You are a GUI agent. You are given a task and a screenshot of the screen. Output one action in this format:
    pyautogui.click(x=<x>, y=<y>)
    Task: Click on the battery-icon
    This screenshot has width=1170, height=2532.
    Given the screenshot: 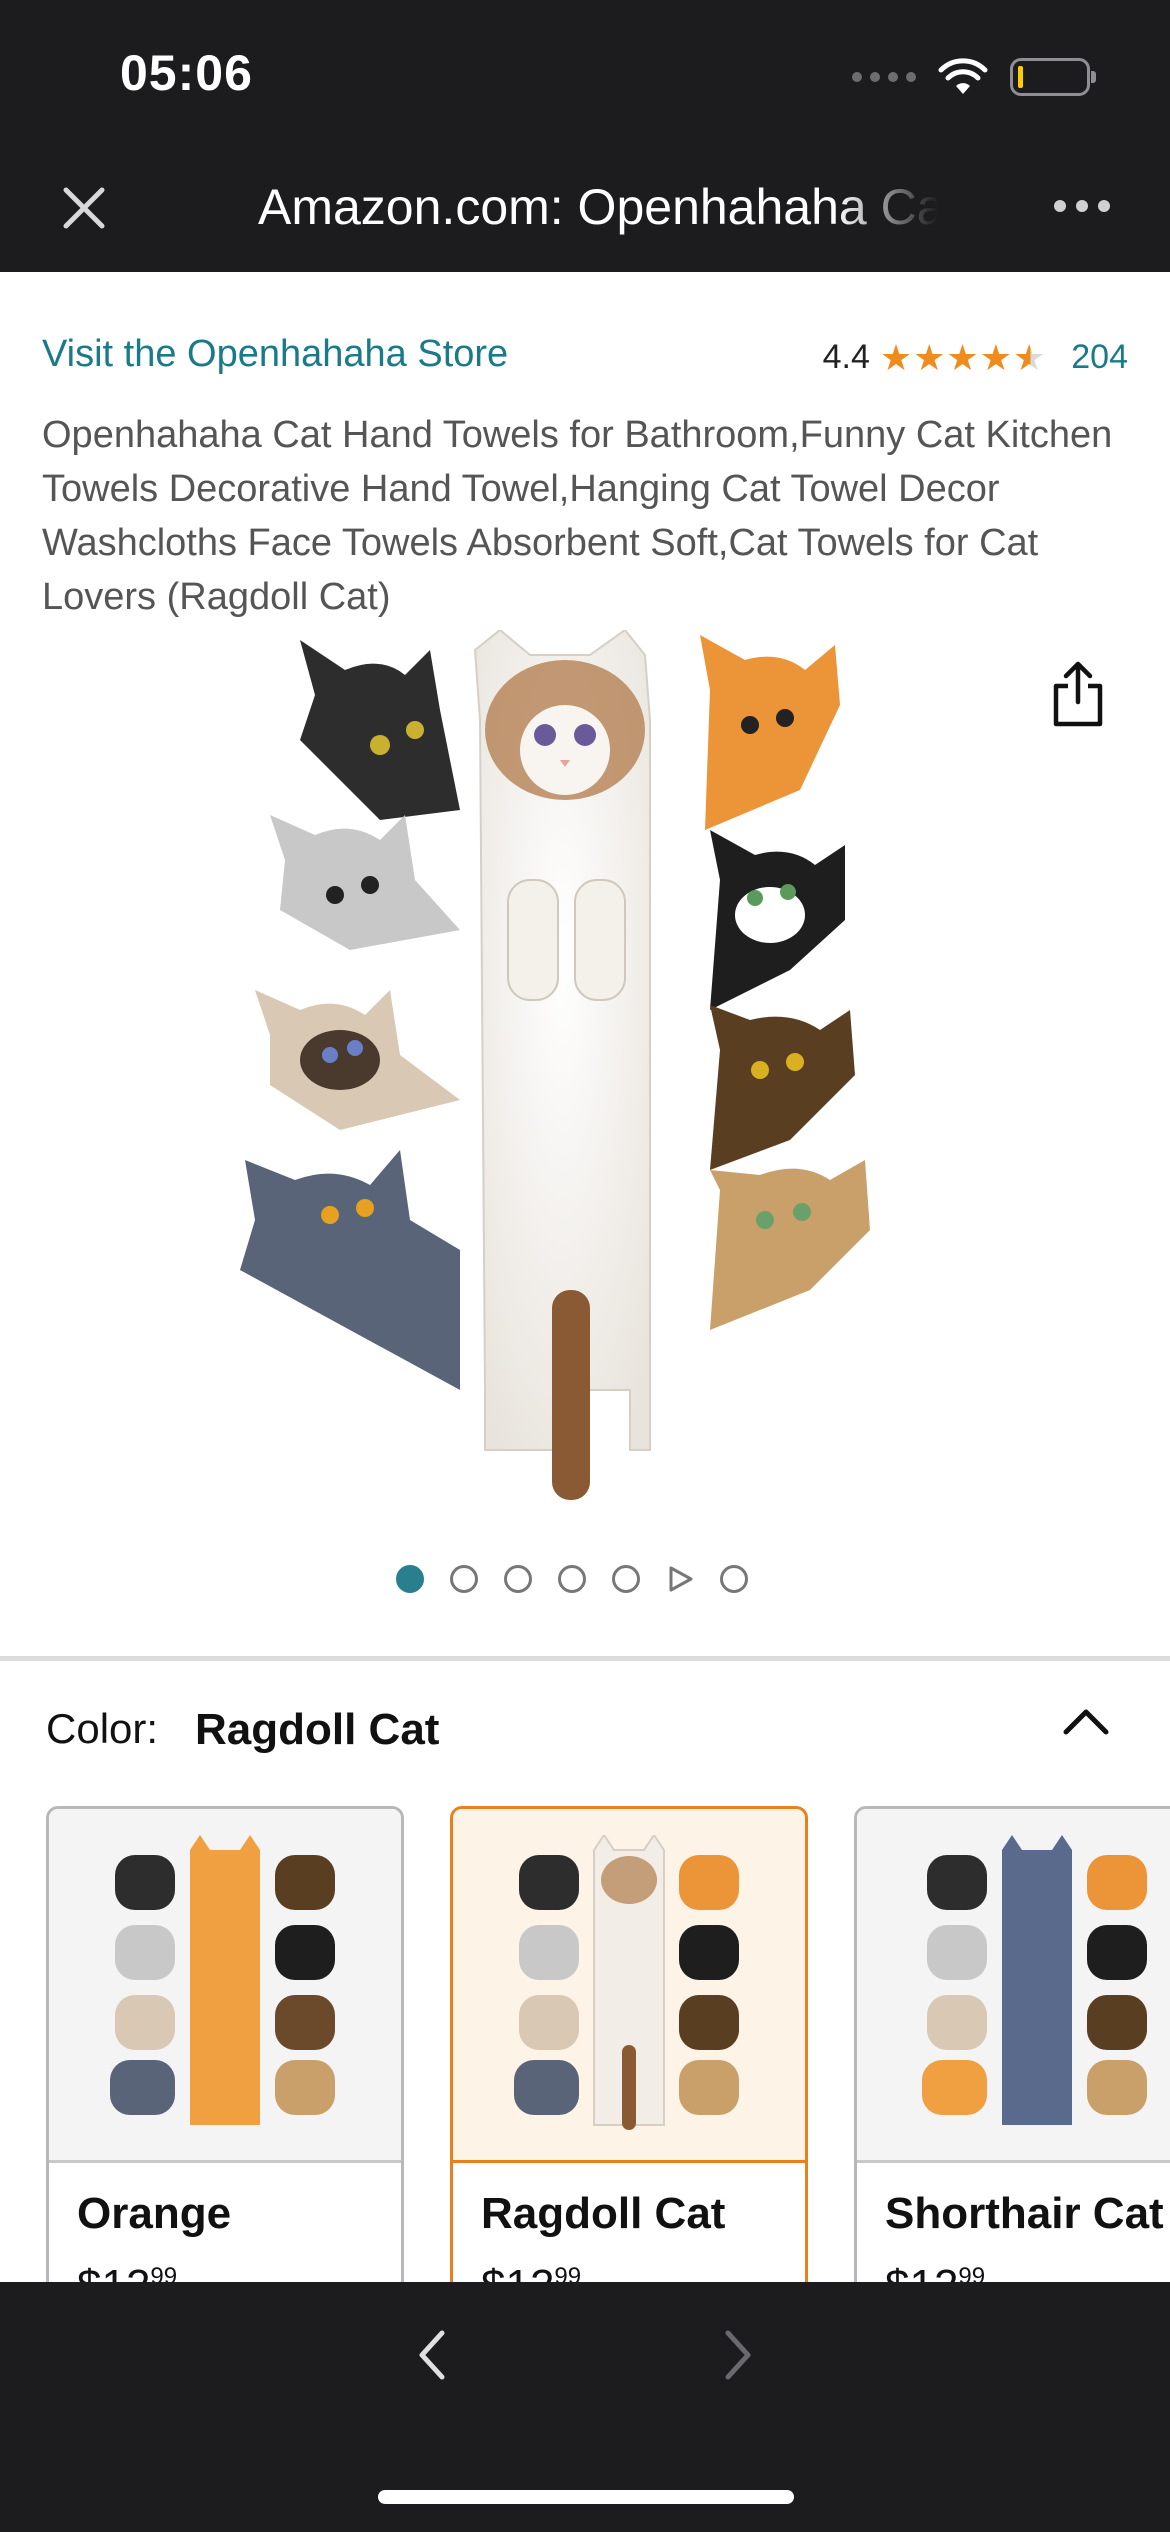 What is the action you would take?
    pyautogui.click(x=1053, y=77)
    